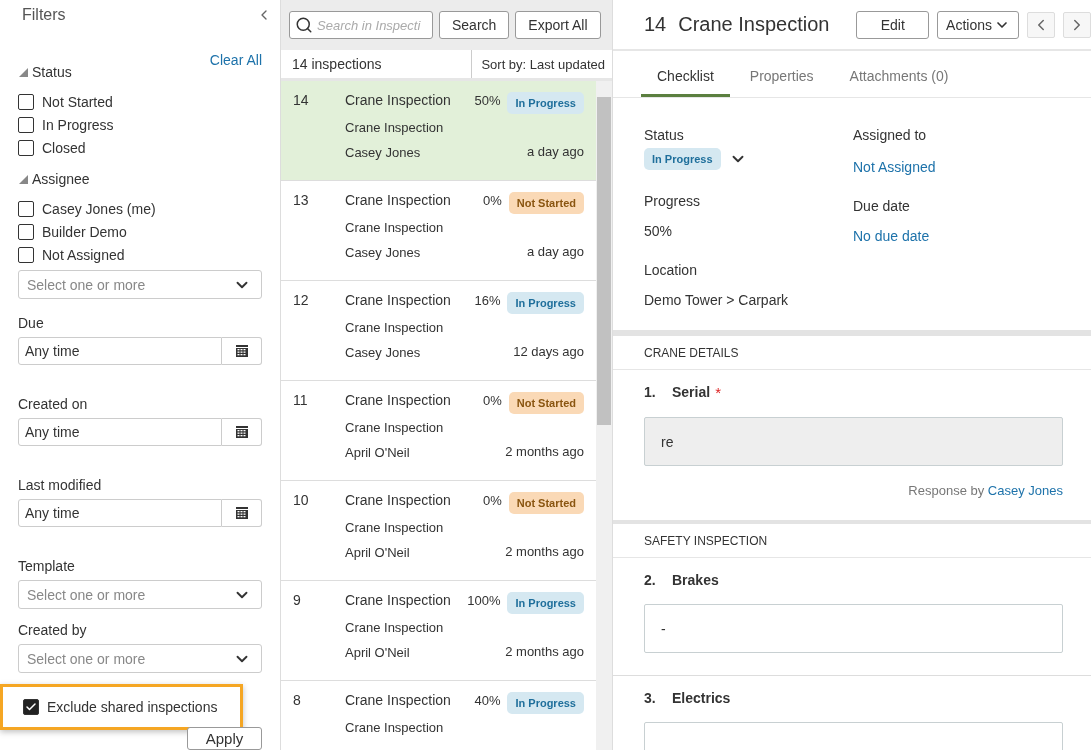 The image size is (1091, 750). Describe the element at coordinates (132, 707) in the screenshot. I see `checkbox-label: Exclude shared inspections` at that location.